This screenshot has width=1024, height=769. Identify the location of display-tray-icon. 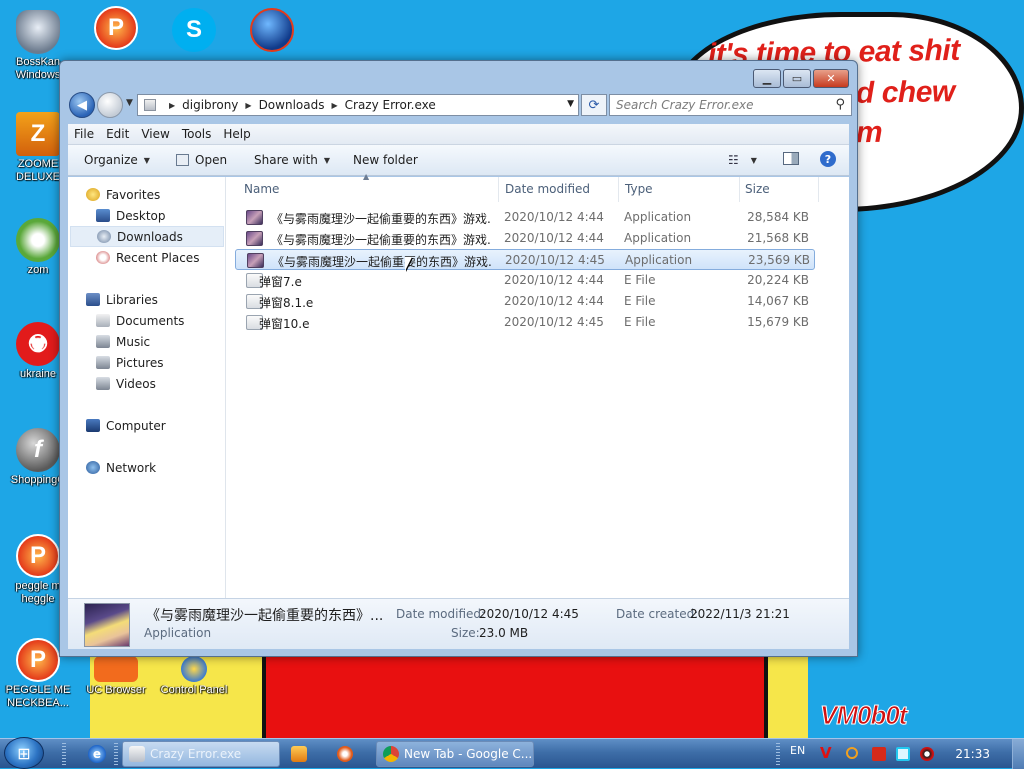
(903, 754).